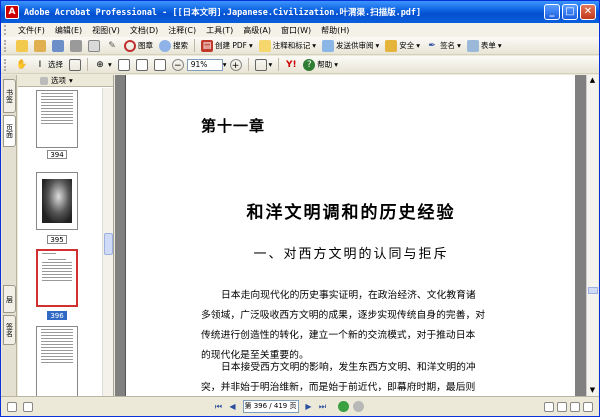 This screenshot has height=417, width=600. I want to click on yahoo-button: Y!, so click(291, 65).